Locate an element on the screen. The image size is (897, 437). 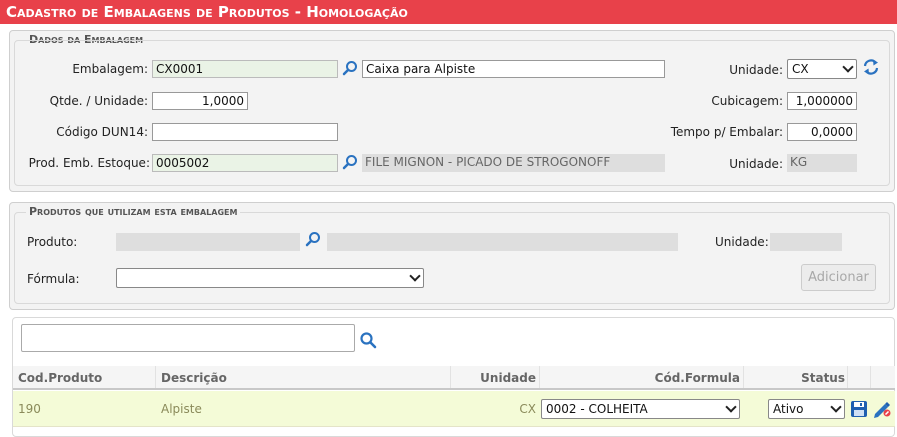
qtde-label: Qtde. / Unidade: is located at coordinates (98, 101).